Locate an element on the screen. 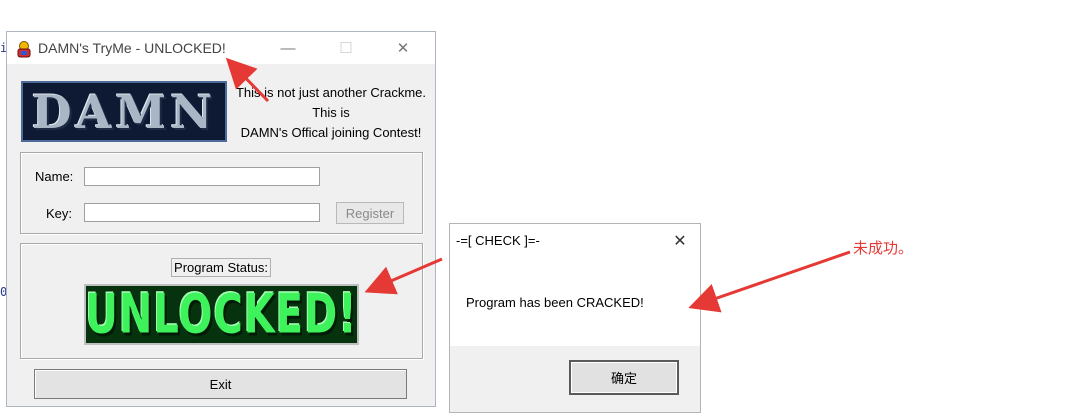 The width and height of the screenshot is (1080, 419). arrow-to-status is located at coordinates (403, 276).